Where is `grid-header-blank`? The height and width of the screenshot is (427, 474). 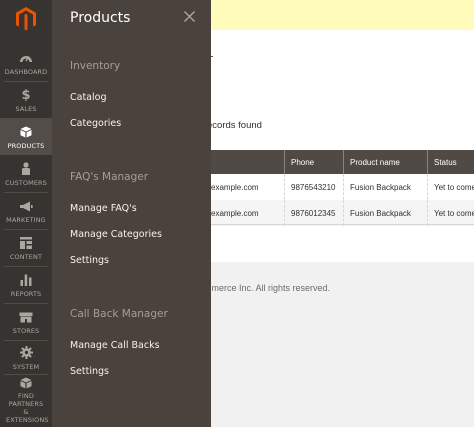 grid-header-blank is located at coordinates (248, 162).